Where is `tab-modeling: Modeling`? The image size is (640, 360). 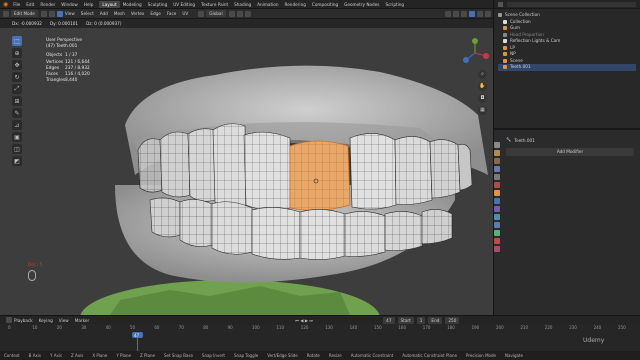
tab-modeling: Modeling is located at coordinates (132, 4).